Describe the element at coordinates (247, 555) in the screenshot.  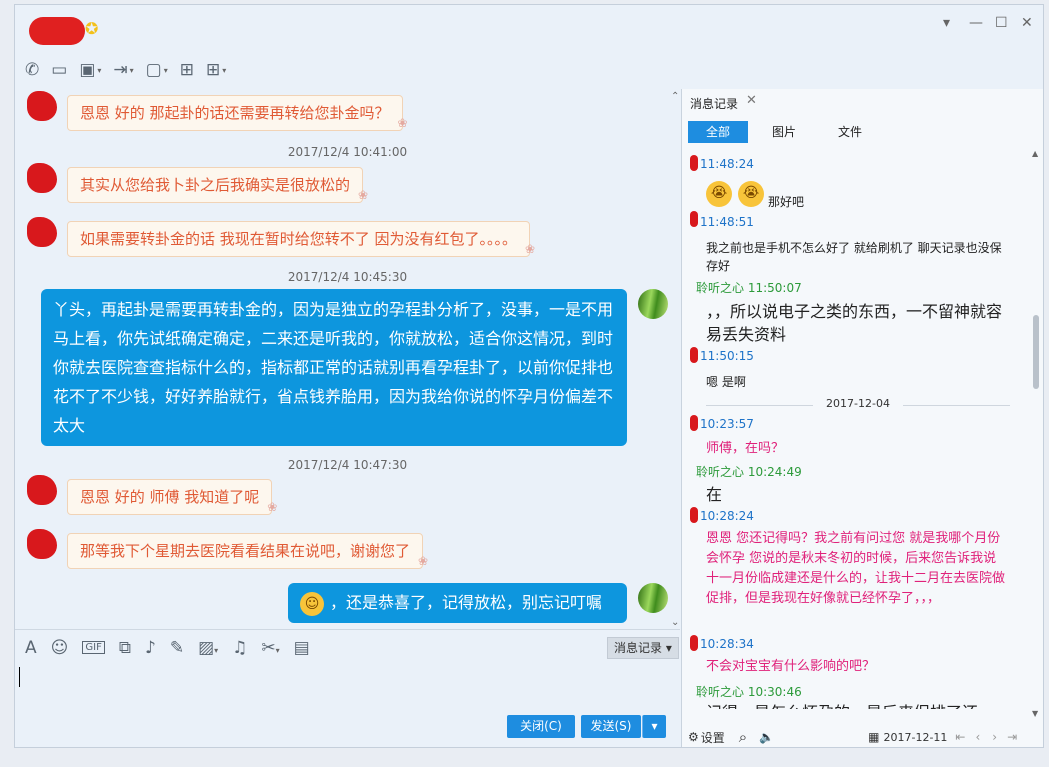
I see `message-bubble: 那等我下个星期去医院看看结果在说吧，谢谢您了` at that location.